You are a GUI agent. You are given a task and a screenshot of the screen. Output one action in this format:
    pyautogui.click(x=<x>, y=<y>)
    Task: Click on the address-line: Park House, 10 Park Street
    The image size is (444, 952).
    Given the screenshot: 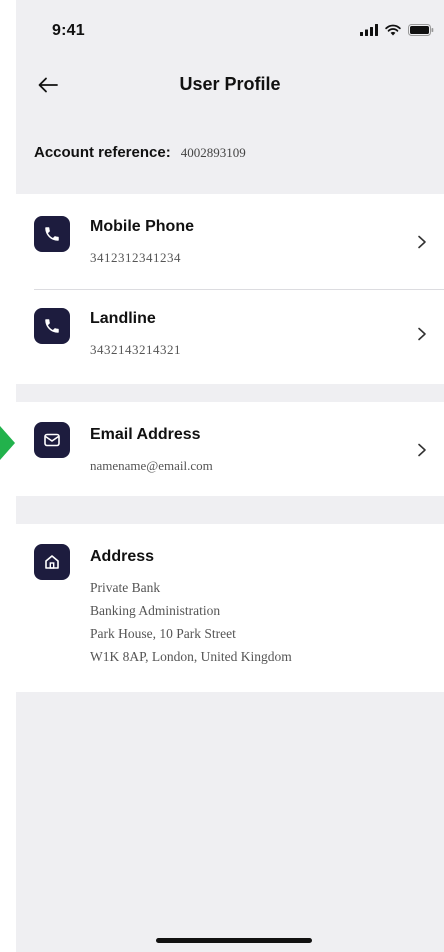 What is the action you would take?
    pyautogui.click(x=163, y=633)
    